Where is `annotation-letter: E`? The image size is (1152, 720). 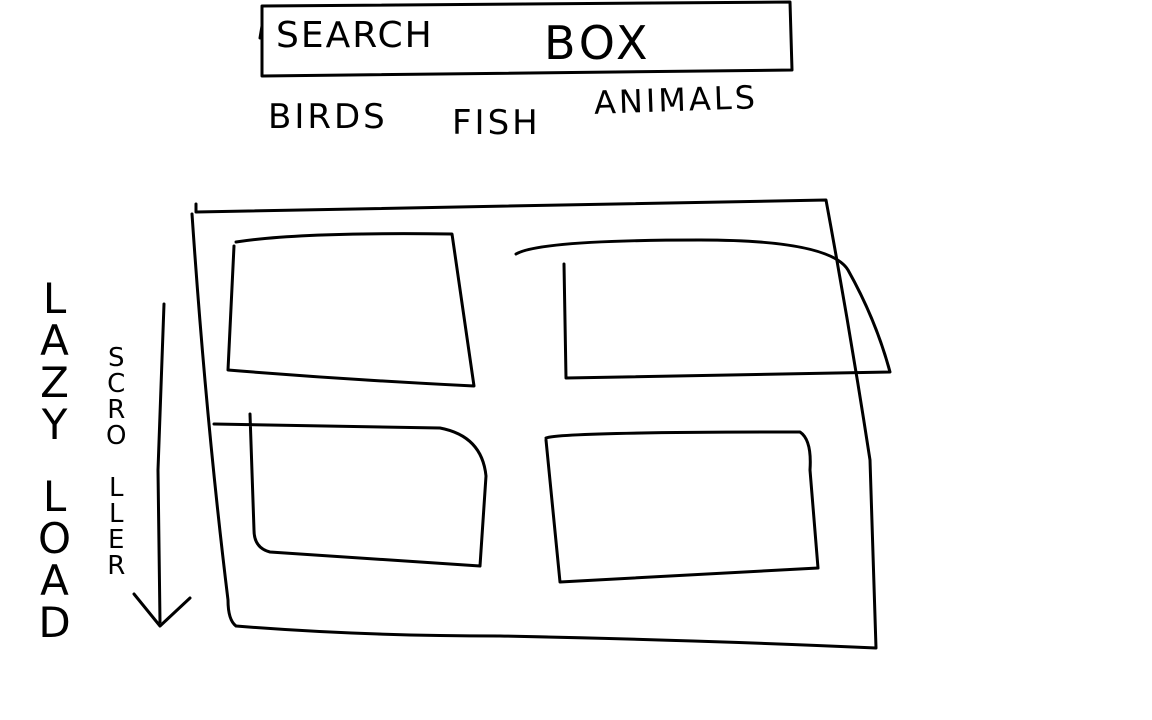 annotation-letter: E is located at coordinates (116, 540).